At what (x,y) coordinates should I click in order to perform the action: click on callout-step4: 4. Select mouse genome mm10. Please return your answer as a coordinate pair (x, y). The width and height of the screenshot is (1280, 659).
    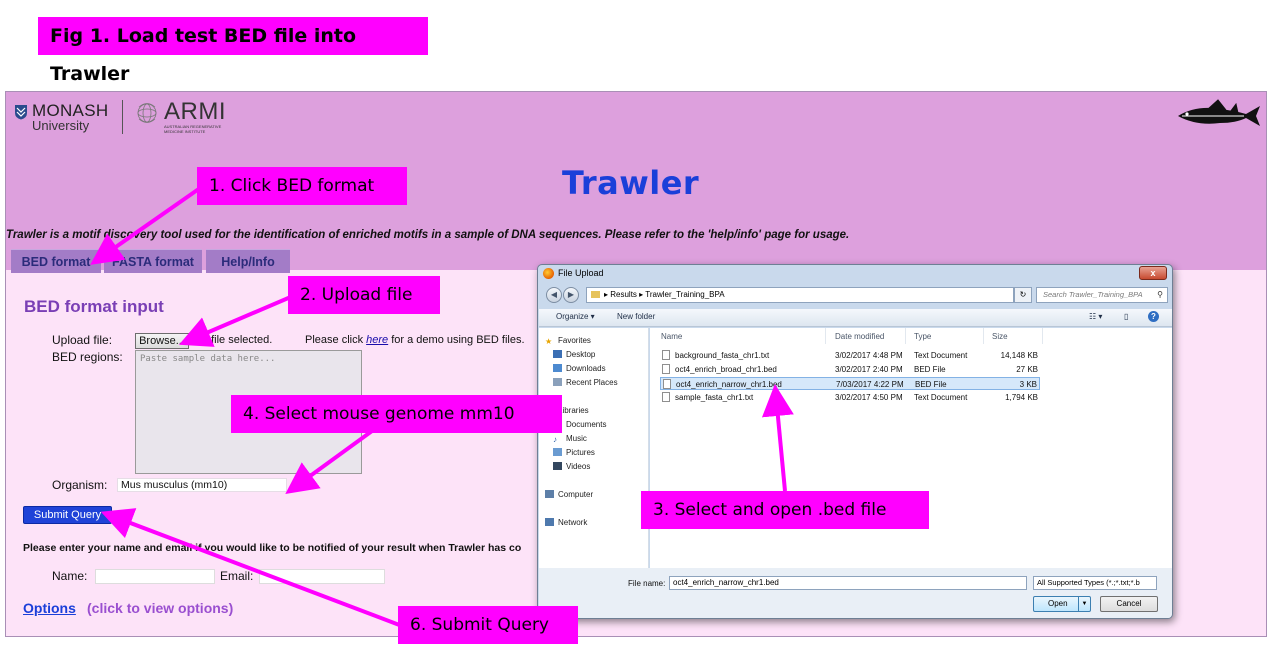
    Looking at the image, I should click on (396, 414).